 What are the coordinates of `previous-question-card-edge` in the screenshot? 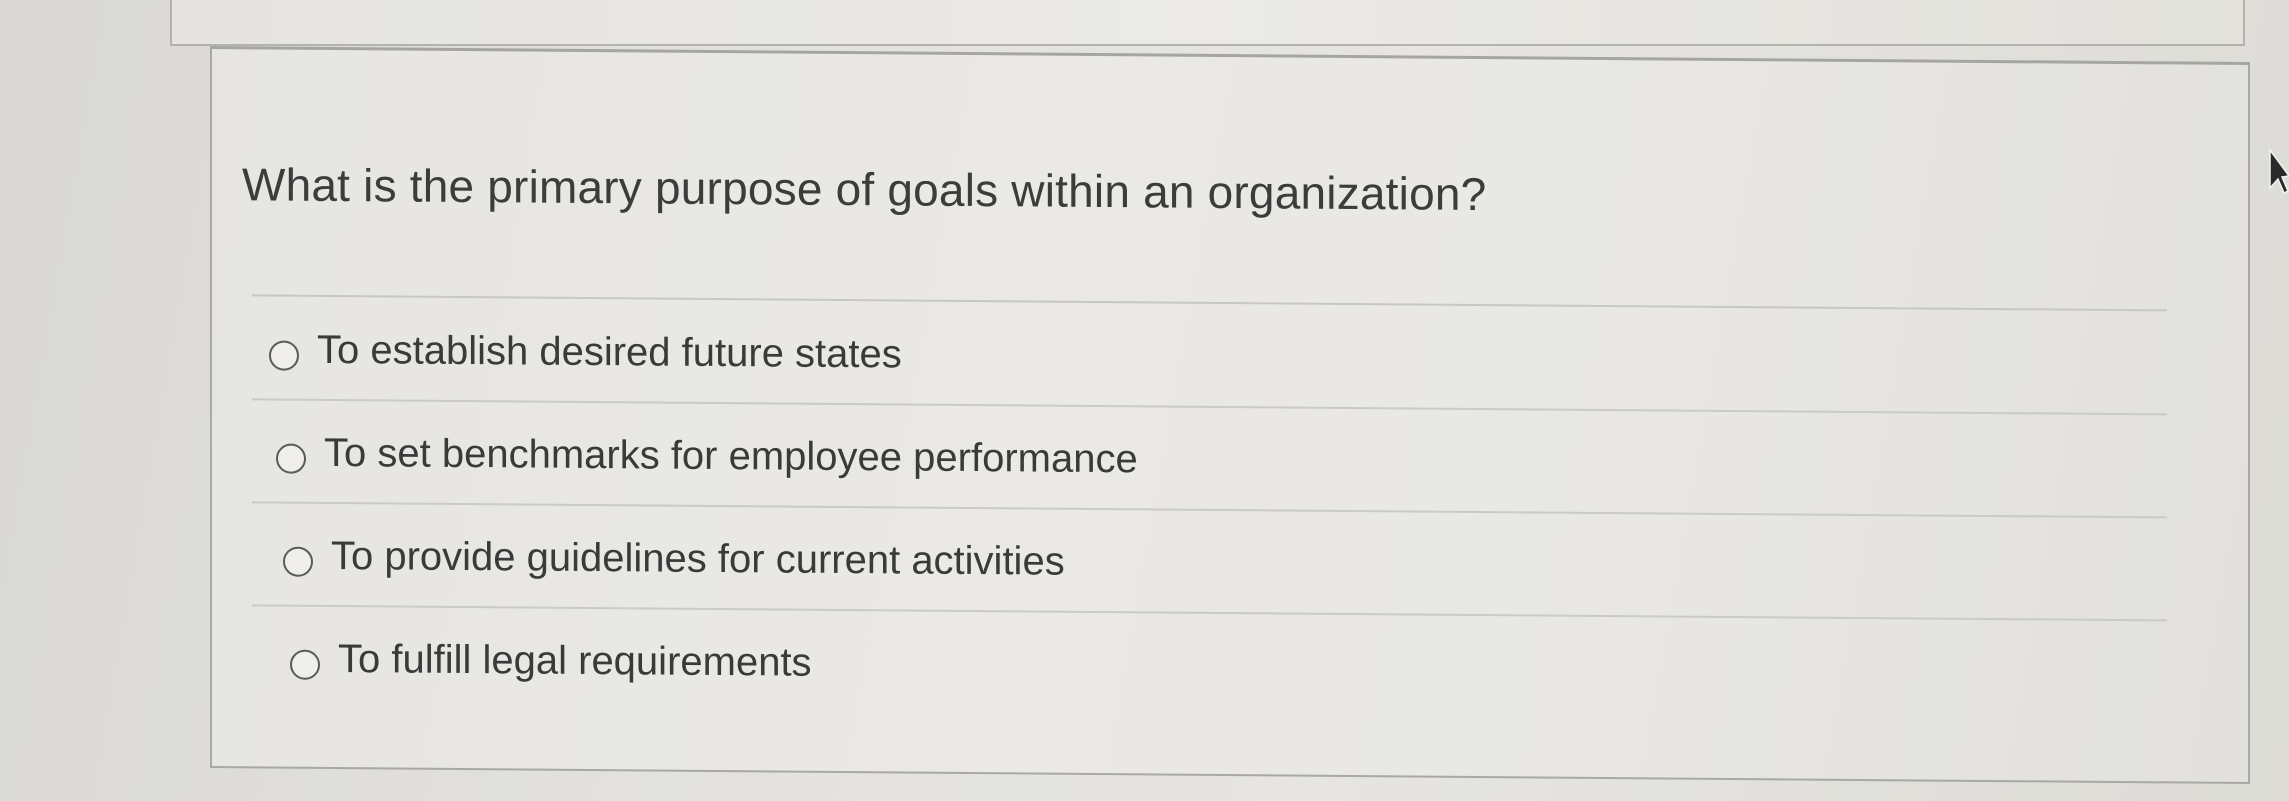 It's located at (1207, 23).